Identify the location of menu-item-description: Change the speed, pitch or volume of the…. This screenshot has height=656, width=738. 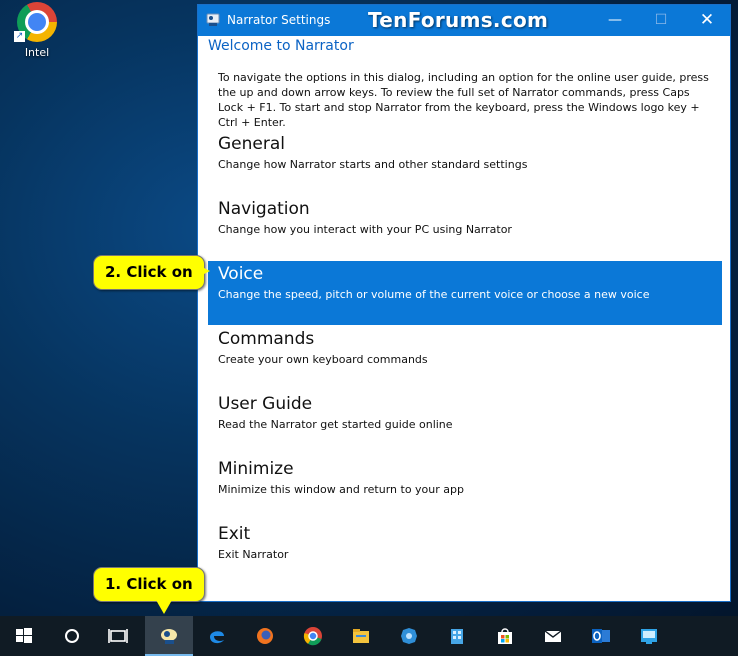
(434, 294).